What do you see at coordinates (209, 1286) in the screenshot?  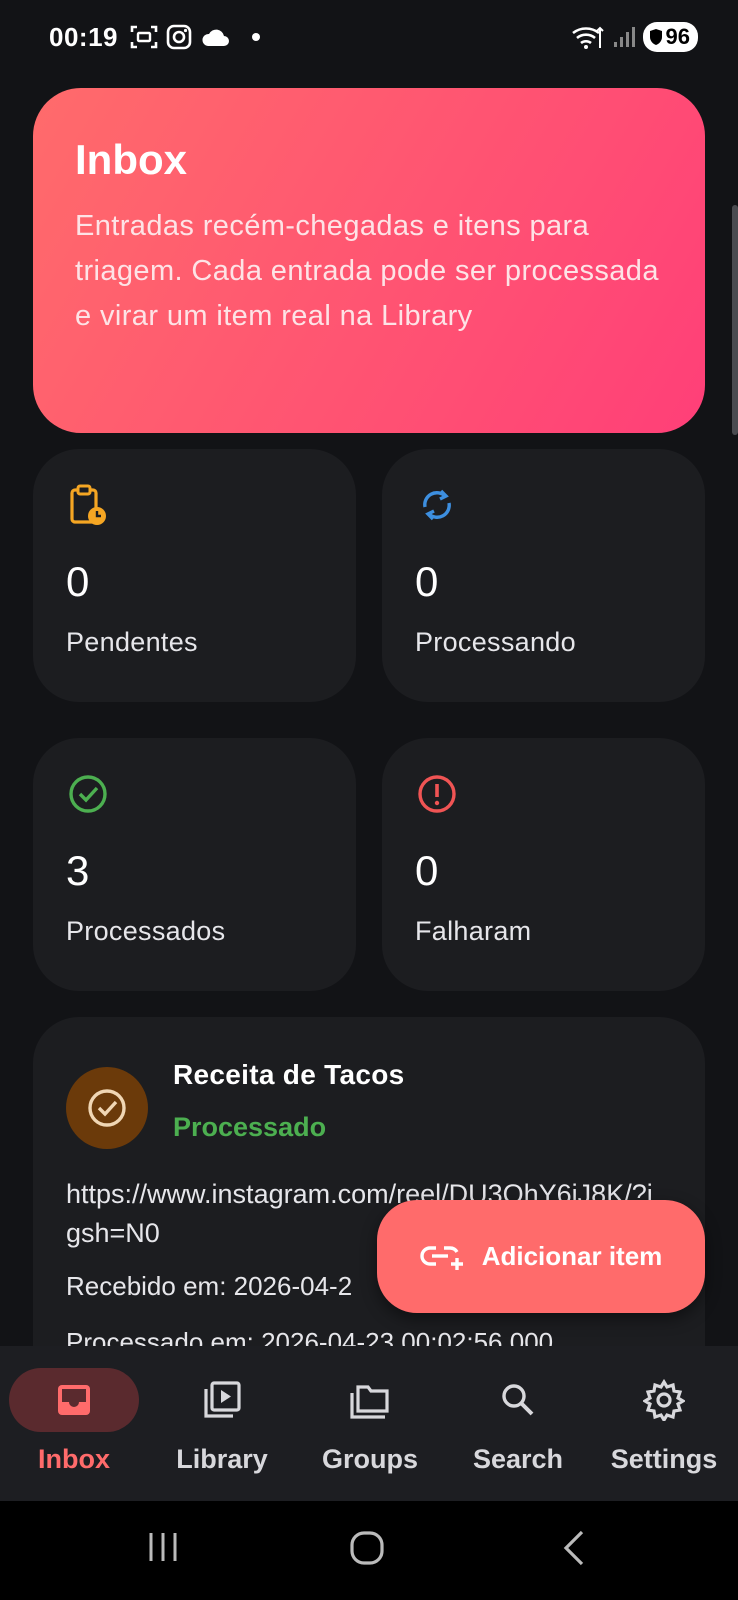 I see `entry-received-date: Recebido em: 2026-04-2` at bounding box center [209, 1286].